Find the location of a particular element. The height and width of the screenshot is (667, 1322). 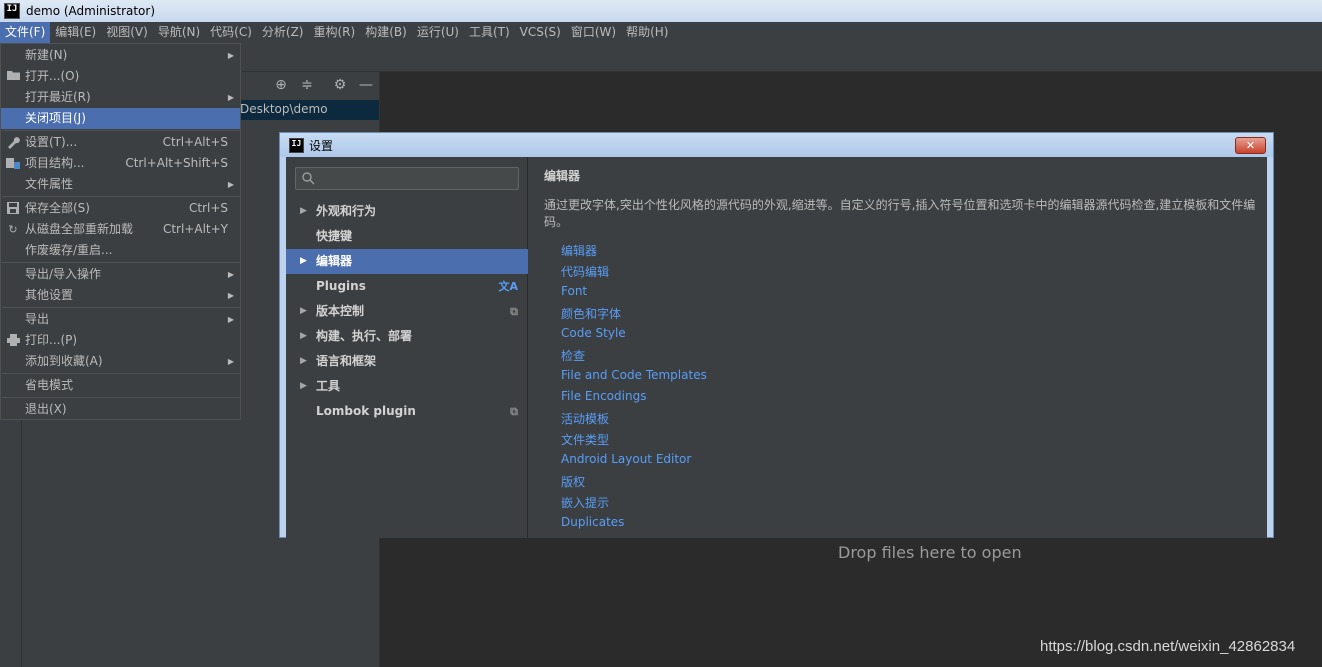

menu-edit: 编辑(E) is located at coordinates (75, 32).